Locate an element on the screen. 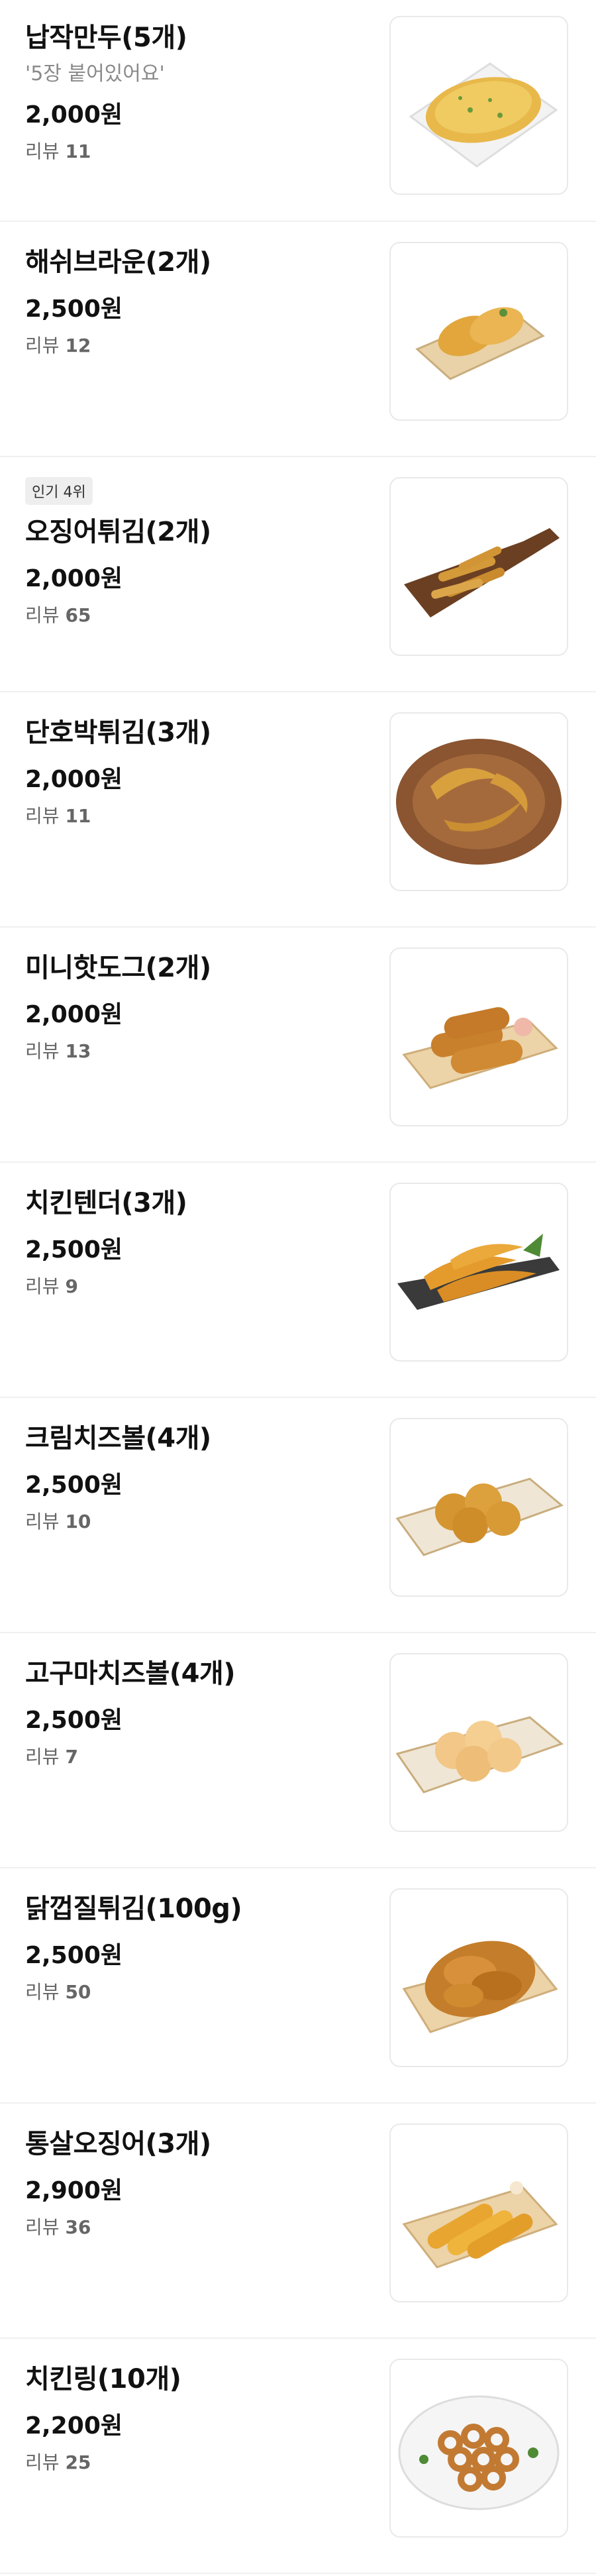 This screenshot has width=596, height=2576. menu-item-review: 리뷰 25 is located at coordinates (197, 2462).